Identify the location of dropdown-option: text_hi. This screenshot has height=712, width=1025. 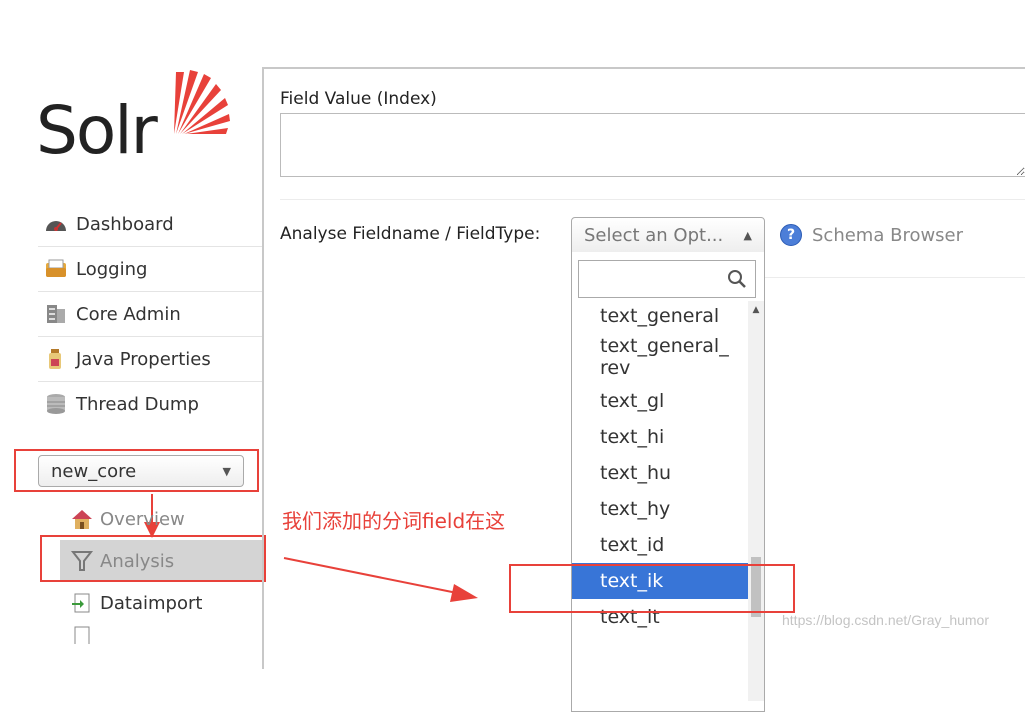
(660, 437).